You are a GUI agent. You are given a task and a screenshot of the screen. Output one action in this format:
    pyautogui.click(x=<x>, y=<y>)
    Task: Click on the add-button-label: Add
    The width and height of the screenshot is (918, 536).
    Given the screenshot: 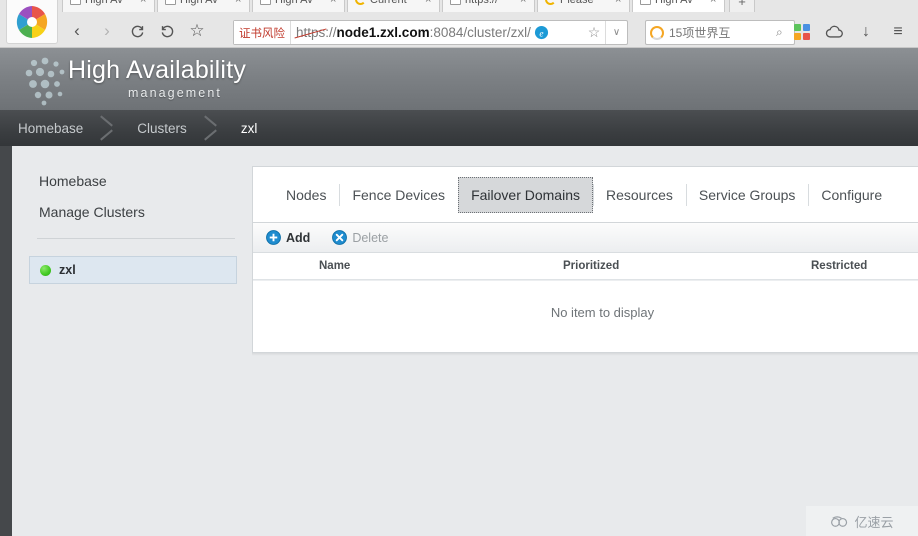 What is the action you would take?
    pyautogui.click(x=298, y=237)
    